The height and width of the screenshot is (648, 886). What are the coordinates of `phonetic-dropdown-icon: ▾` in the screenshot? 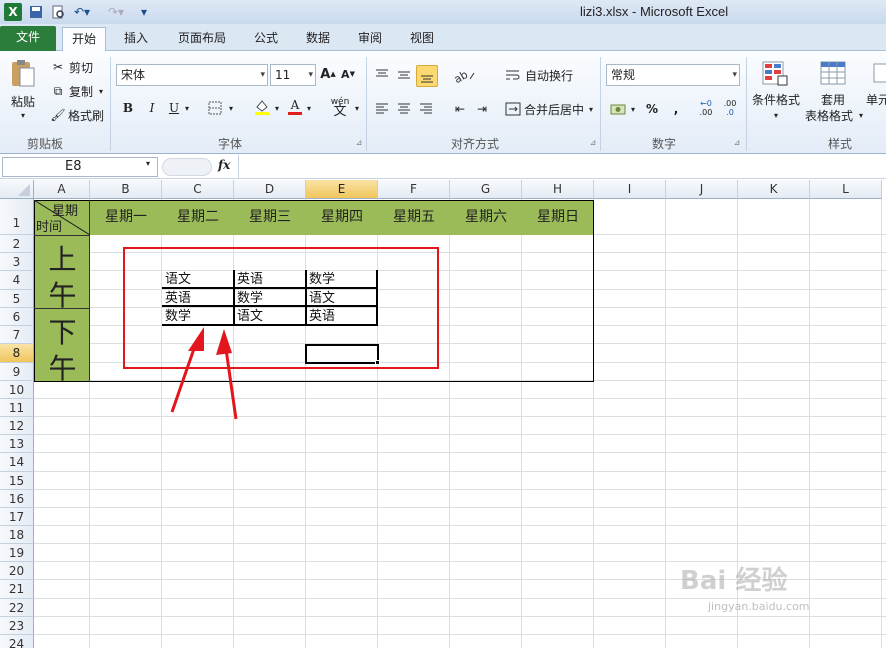 It's located at (357, 108).